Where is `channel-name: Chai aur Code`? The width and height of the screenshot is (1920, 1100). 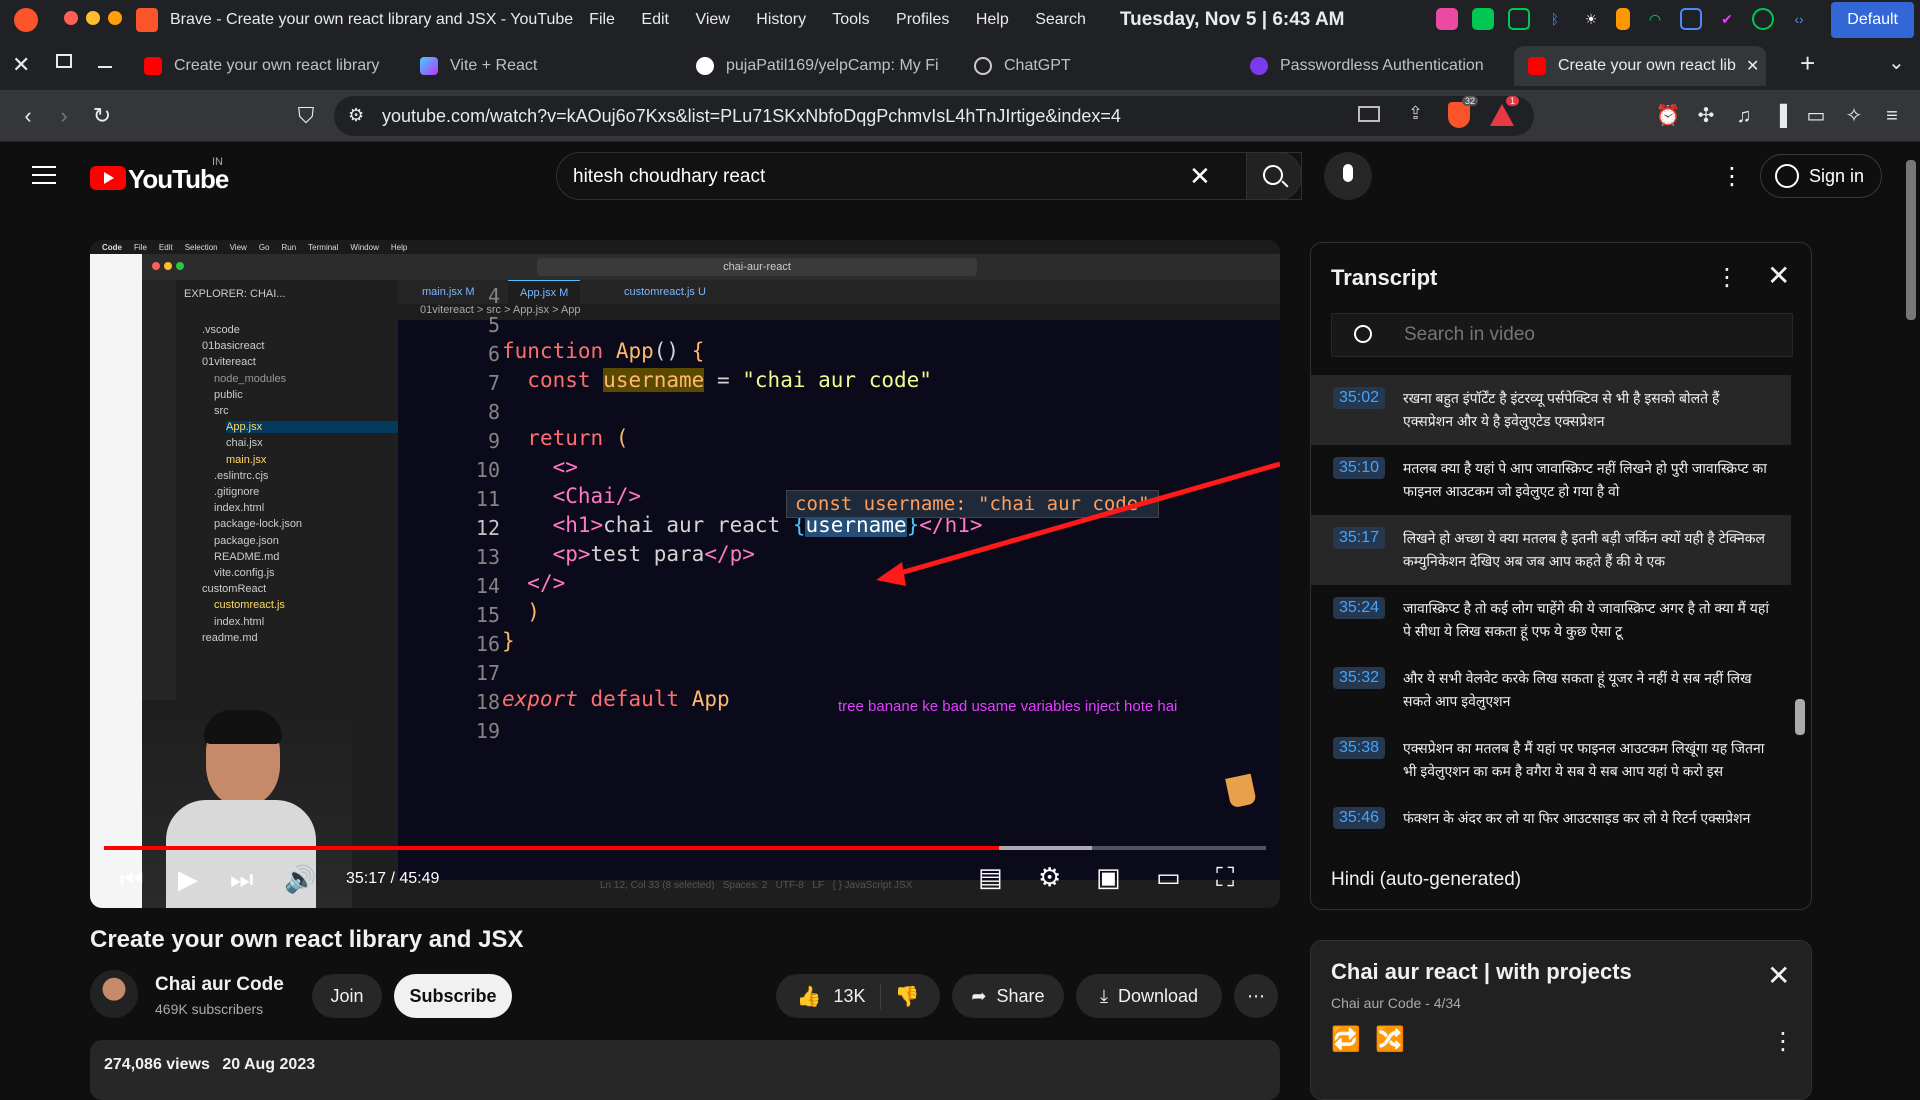
channel-name: Chai aur Code is located at coordinates (219, 985).